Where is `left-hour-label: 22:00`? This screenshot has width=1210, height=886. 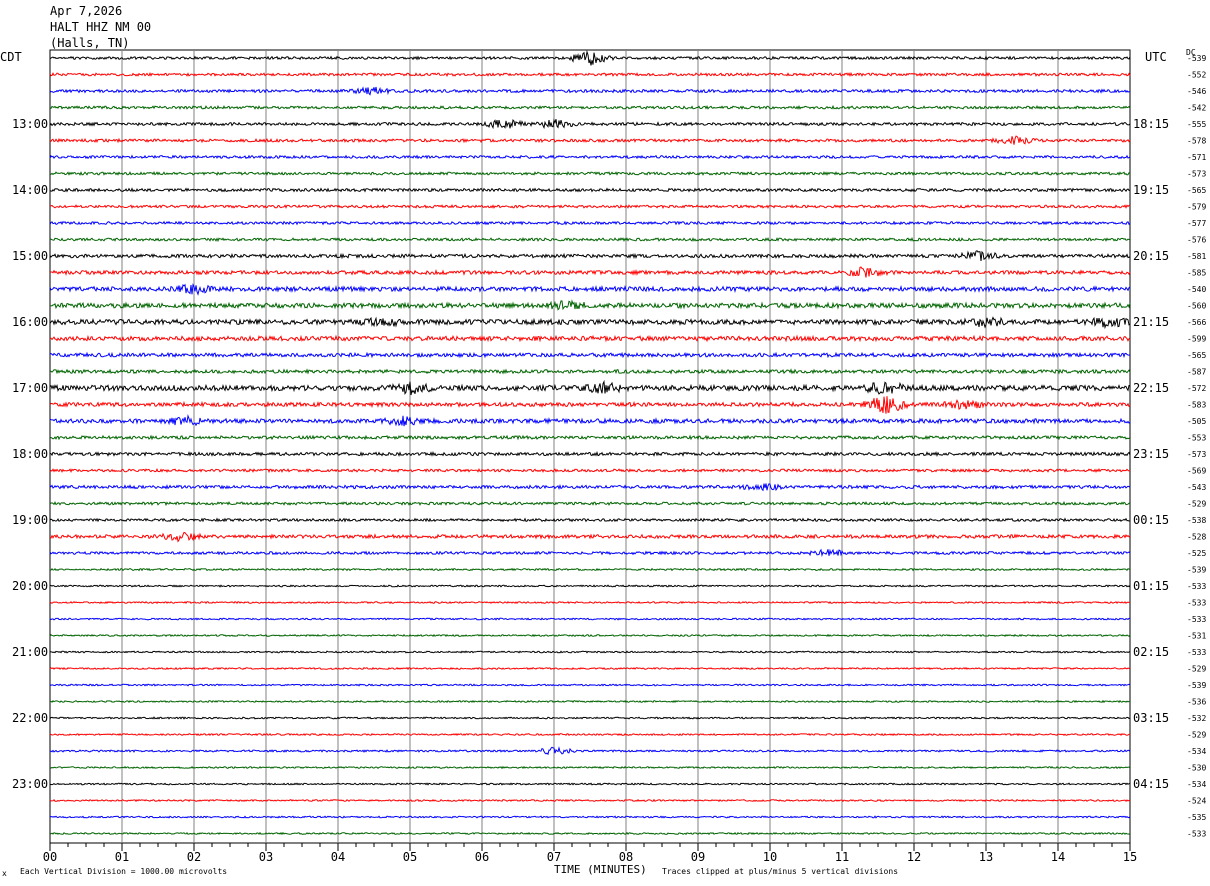 left-hour-label: 22:00 is located at coordinates (30, 718).